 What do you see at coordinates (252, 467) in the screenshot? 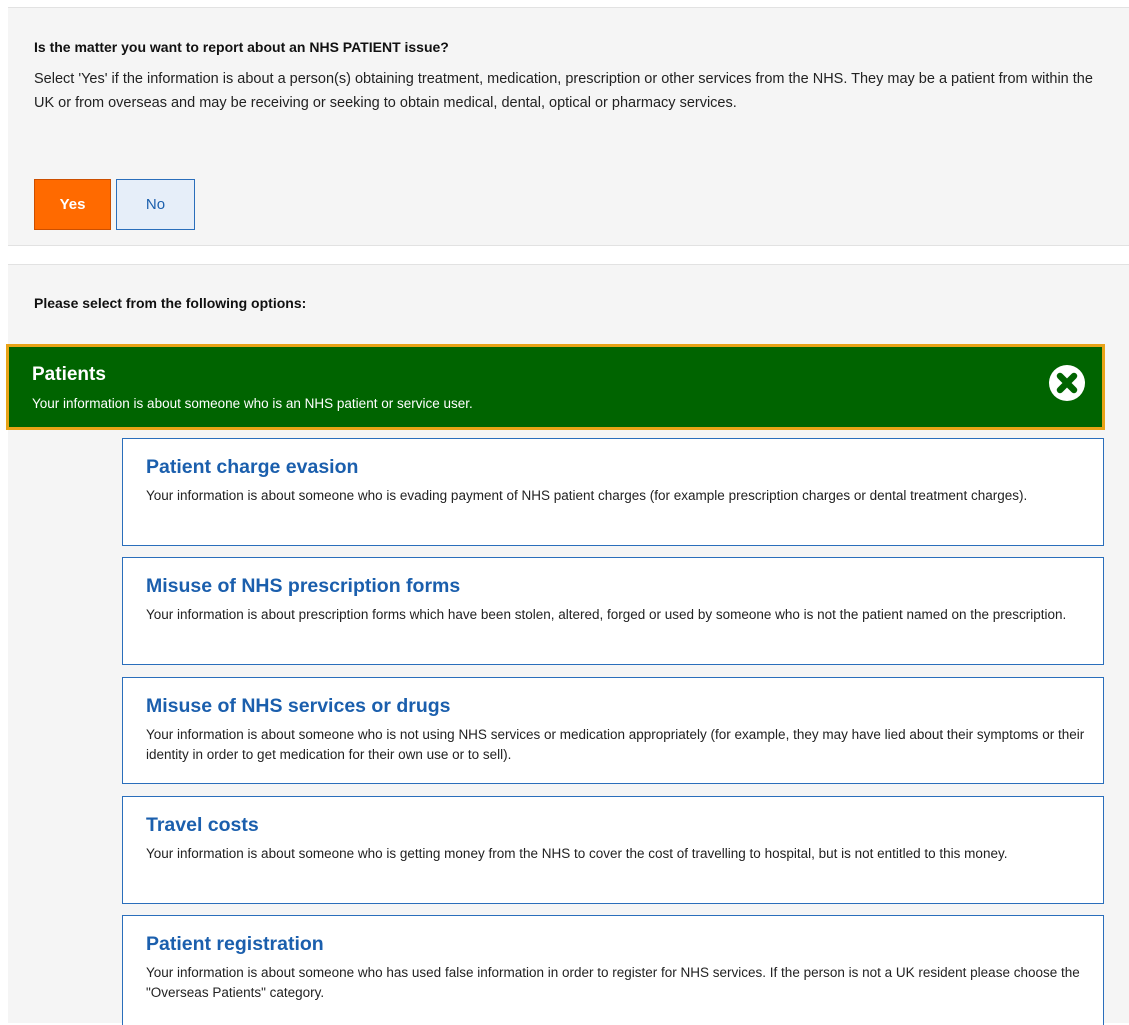
I see `option-title: Patient charge evasion` at bounding box center [252, 467].